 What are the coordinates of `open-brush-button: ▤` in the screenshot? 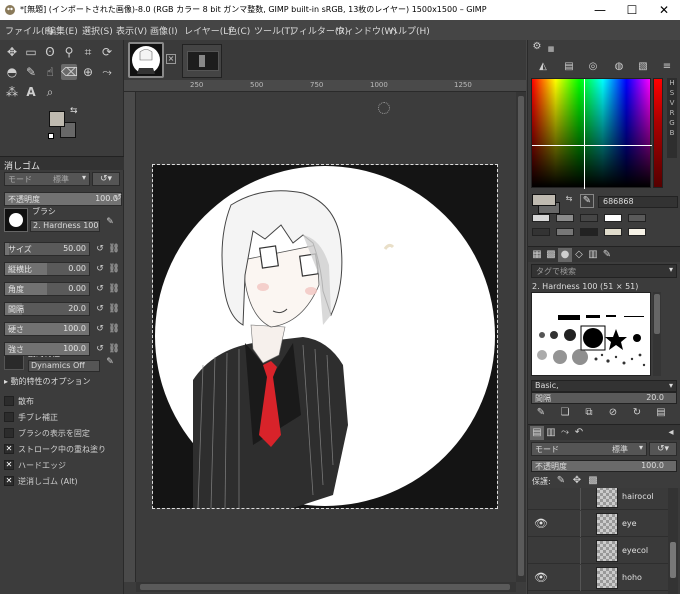 It's located at (661, 413).